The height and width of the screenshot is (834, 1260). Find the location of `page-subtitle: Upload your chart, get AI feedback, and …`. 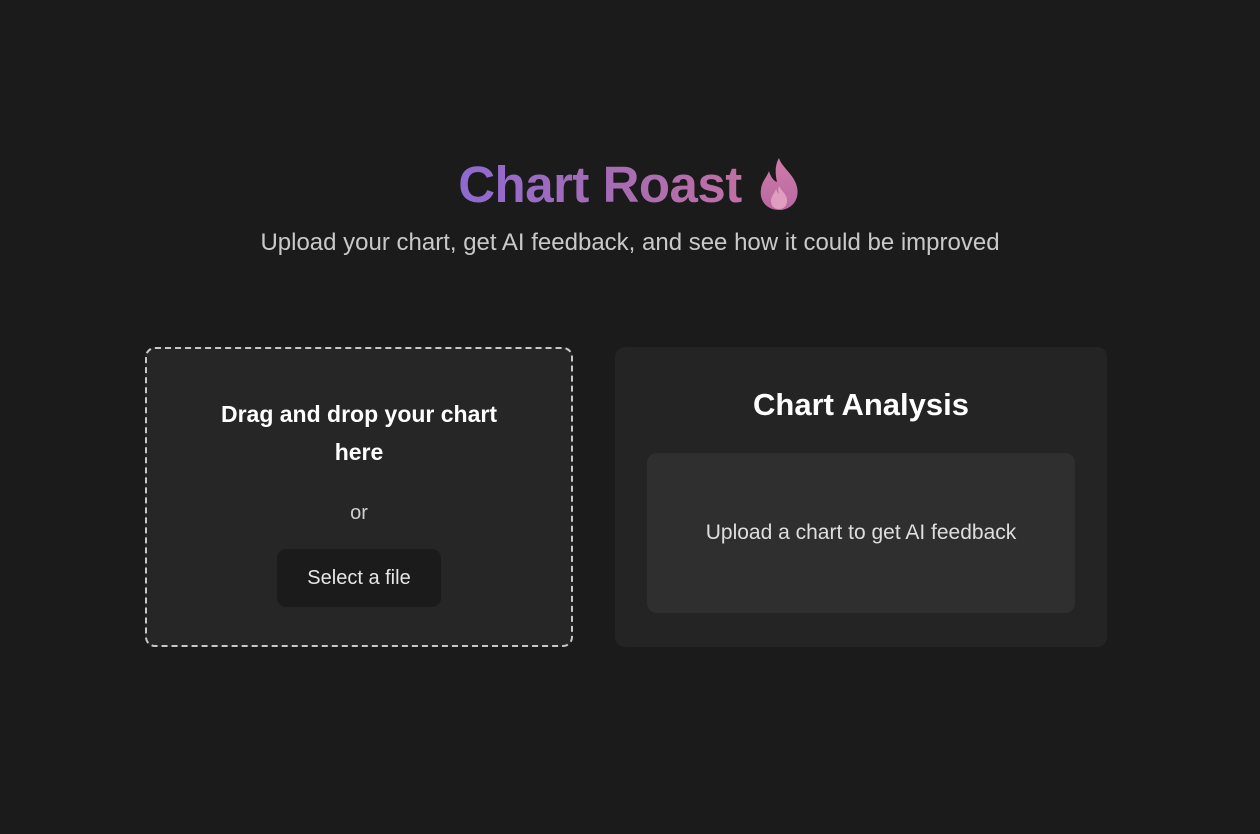

page-subtitle: Upload your chart, get AI feedback, and … is located at coordinates (630, 242).